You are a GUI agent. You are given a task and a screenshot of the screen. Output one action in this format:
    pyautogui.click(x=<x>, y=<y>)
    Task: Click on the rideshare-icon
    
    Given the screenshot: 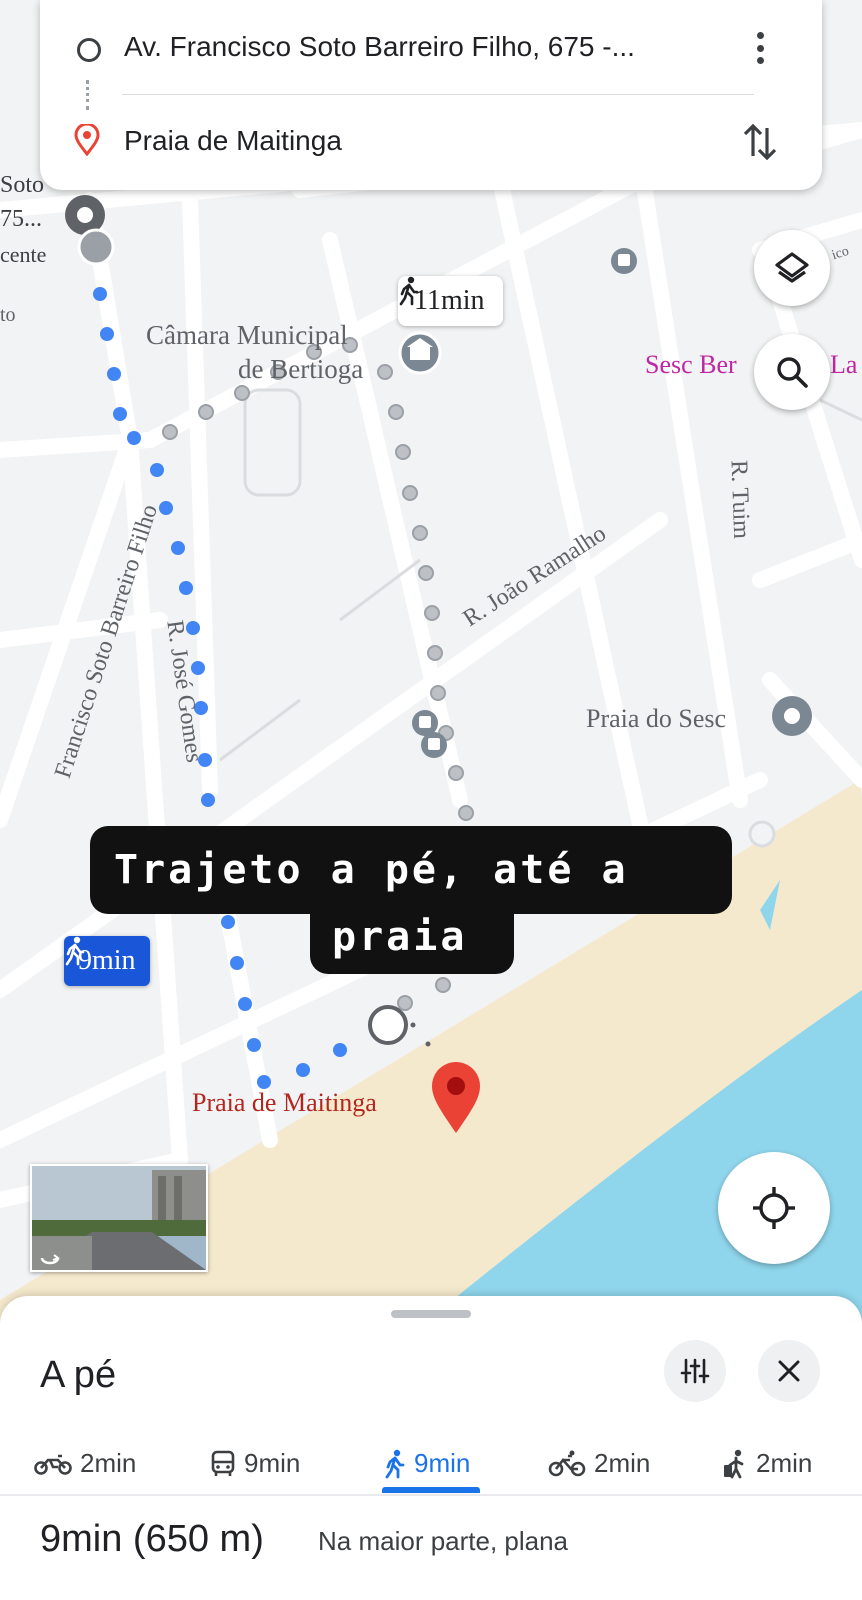 What is the action you would take?
    pyautogui.click(x=734, y=1463)
    